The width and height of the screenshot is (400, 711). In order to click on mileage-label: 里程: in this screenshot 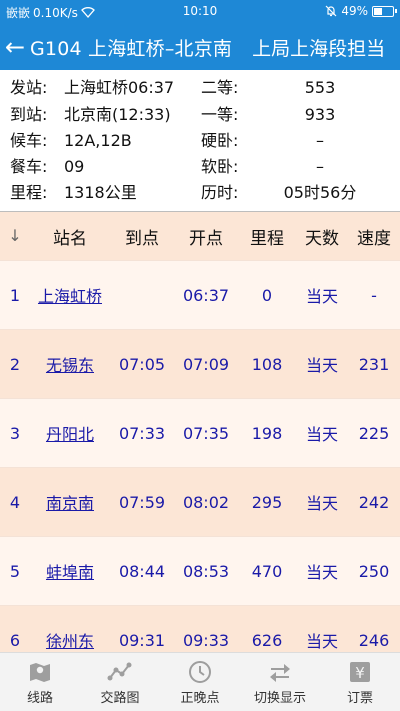, I will do `click(29, 192)`.